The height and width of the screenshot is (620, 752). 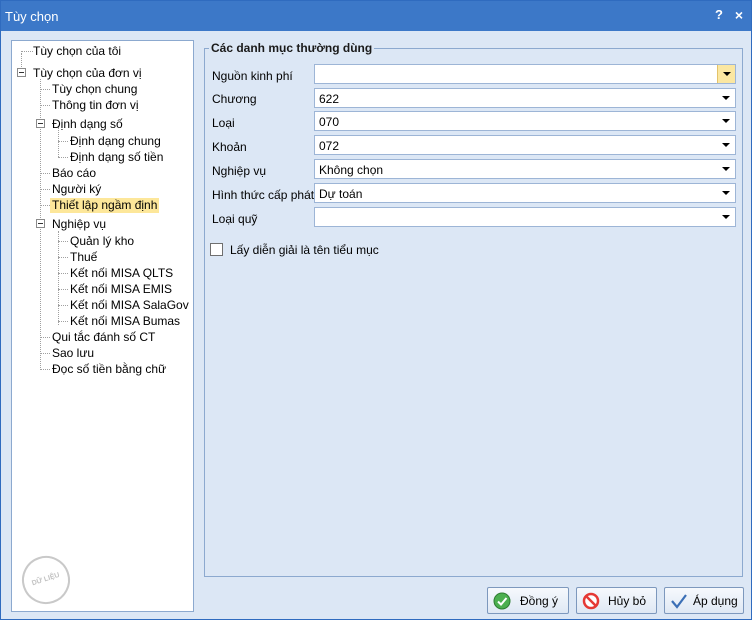 I want to click on type-combo: 070, so click(x=525, y=121).